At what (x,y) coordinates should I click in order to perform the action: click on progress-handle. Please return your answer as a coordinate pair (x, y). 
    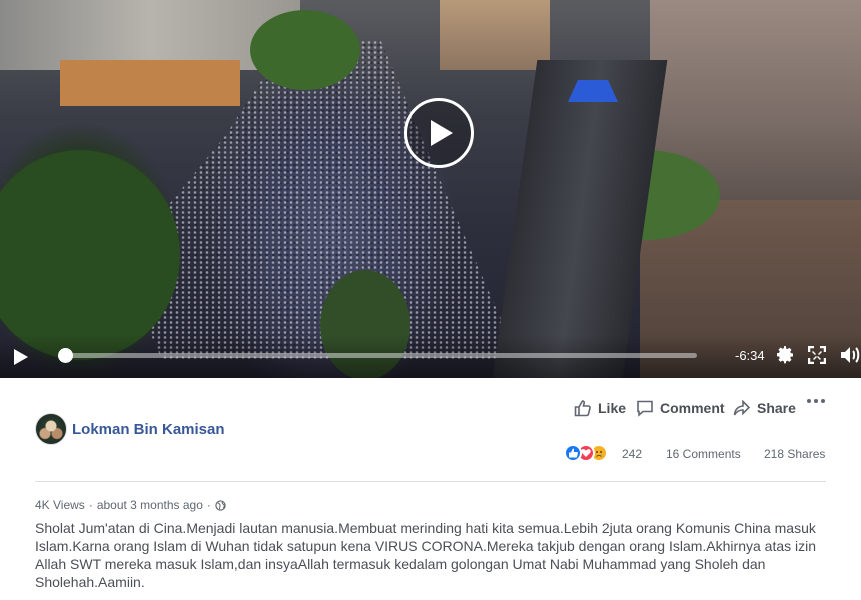
    Looking at the image, I should click on (65, 355).